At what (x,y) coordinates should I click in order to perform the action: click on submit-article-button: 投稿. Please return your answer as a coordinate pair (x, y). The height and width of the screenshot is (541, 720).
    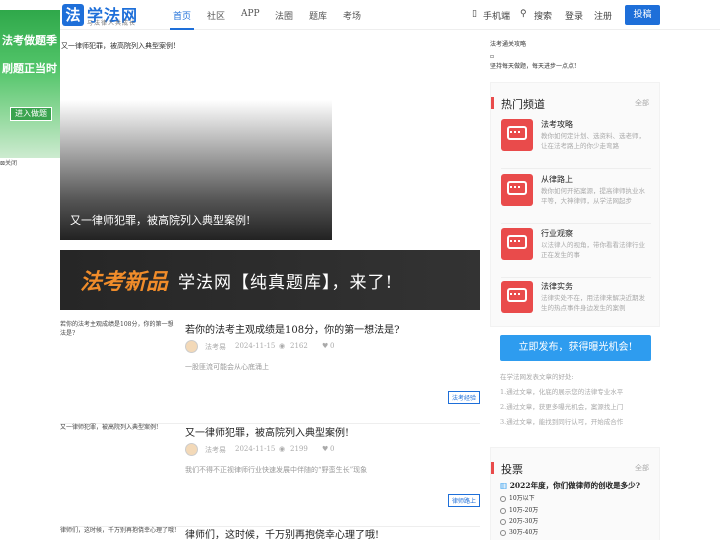
    Looking at the image, I should click on (642, 15).